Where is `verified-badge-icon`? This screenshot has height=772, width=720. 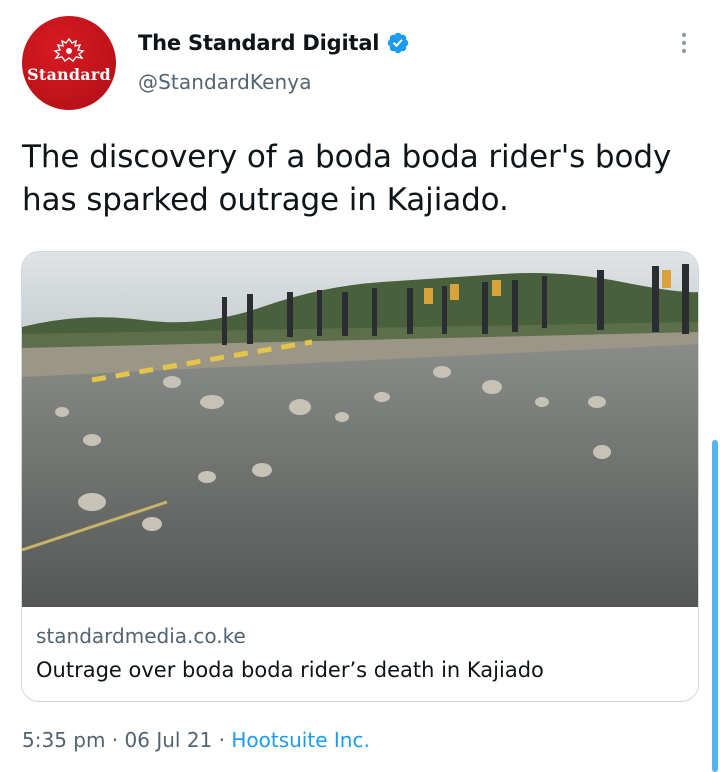 verified-badge-icon is located at coordinates (398, 43).